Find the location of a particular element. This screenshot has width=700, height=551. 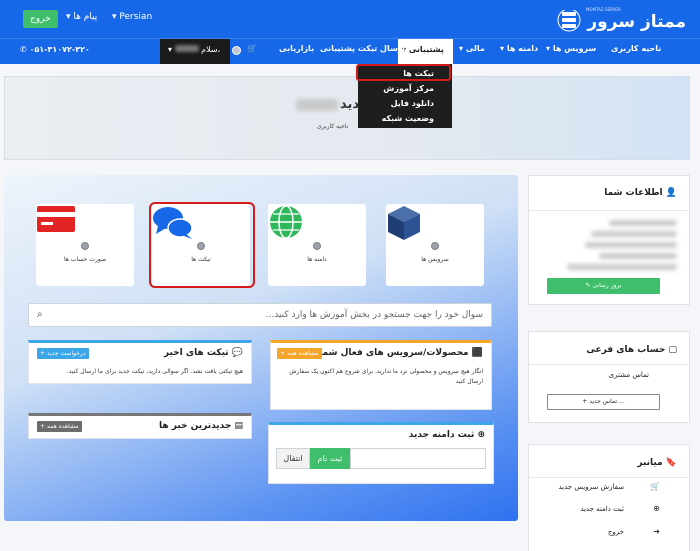

user-greeting-label: سلام، is located at coordinates (211, 49).